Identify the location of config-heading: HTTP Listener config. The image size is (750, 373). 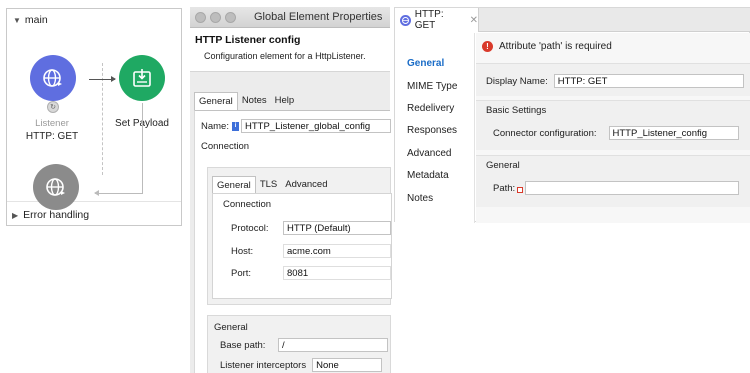
(248, 40).